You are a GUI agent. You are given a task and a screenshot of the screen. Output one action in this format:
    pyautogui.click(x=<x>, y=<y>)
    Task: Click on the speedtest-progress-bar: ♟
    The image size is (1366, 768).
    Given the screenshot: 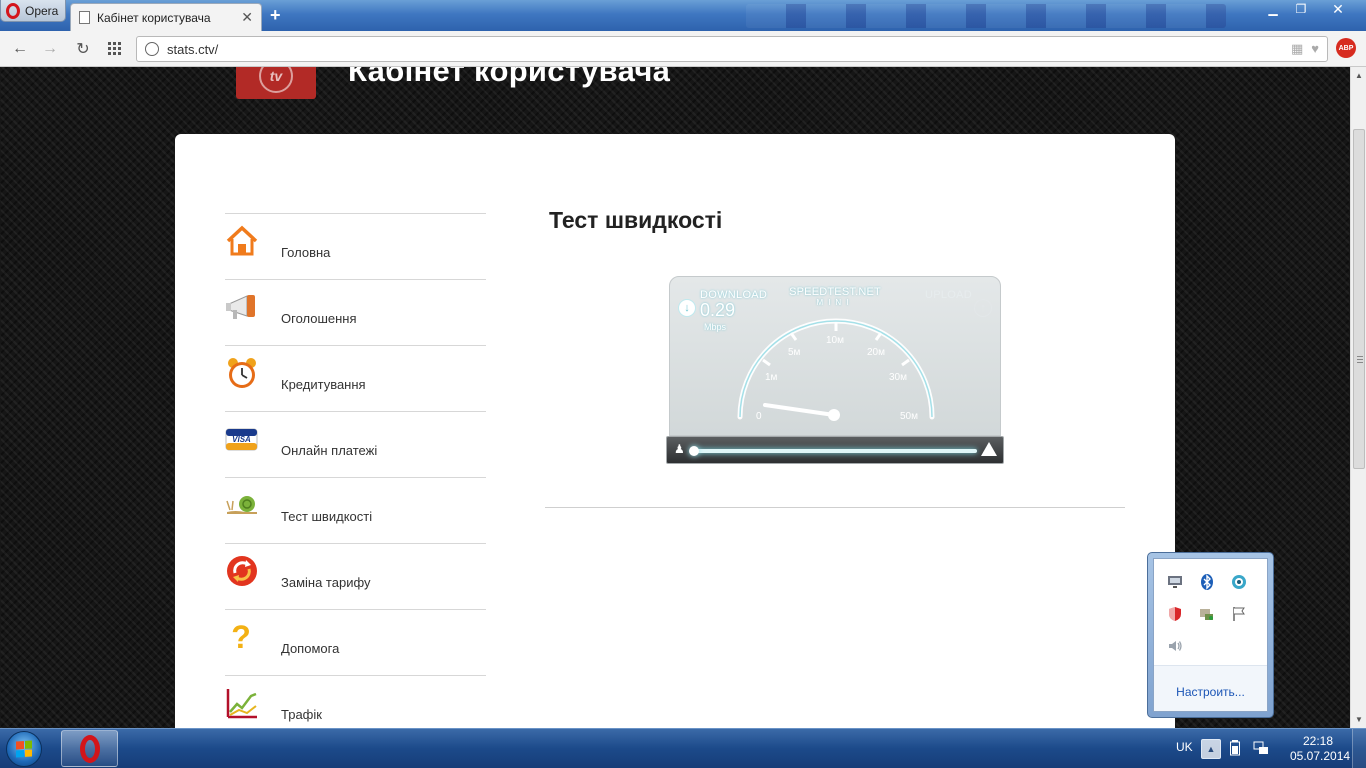 What is the action you would take?
    pyautogui.click(x=835, y=450)
    